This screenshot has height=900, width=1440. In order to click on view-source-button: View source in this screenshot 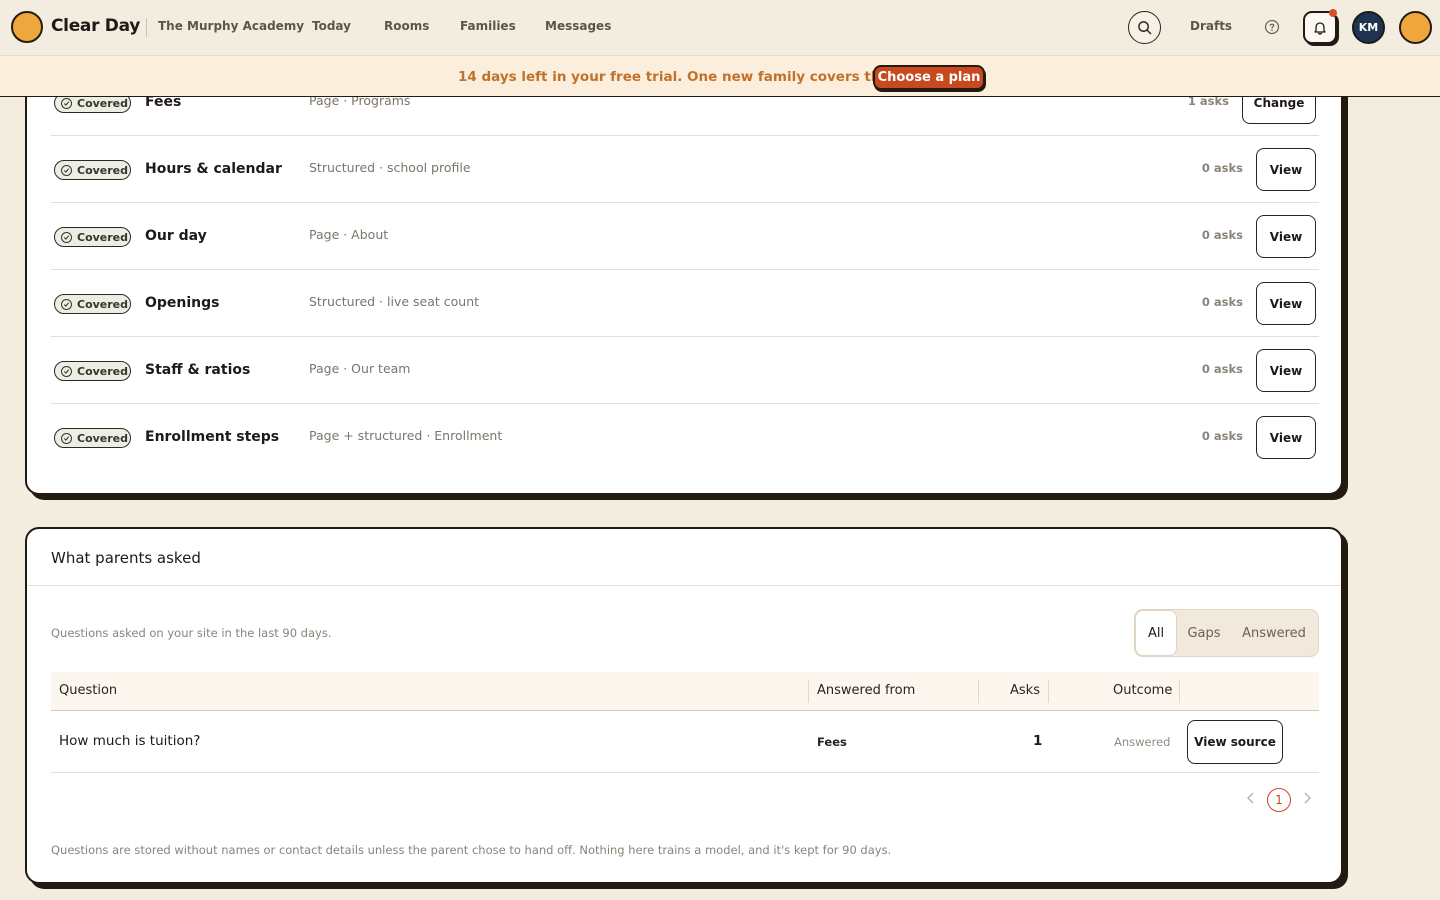, I will do `click(1235, 742)`.